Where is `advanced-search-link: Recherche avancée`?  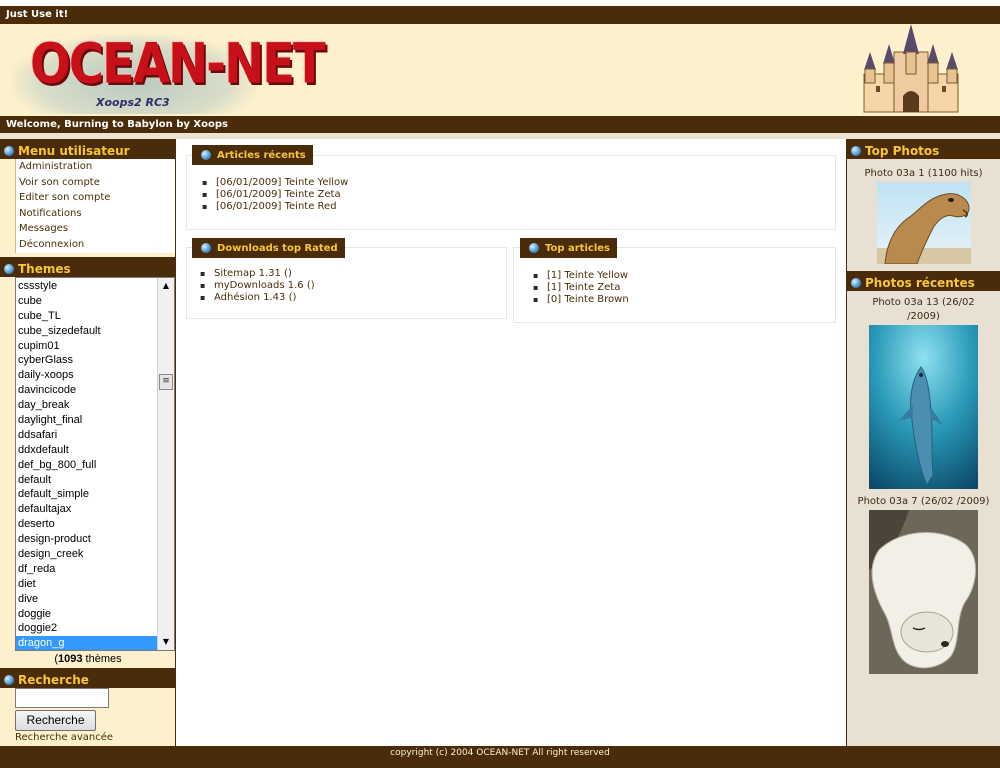 advanced-search-link: Recherche avancée is located at coordinates (64, 737).